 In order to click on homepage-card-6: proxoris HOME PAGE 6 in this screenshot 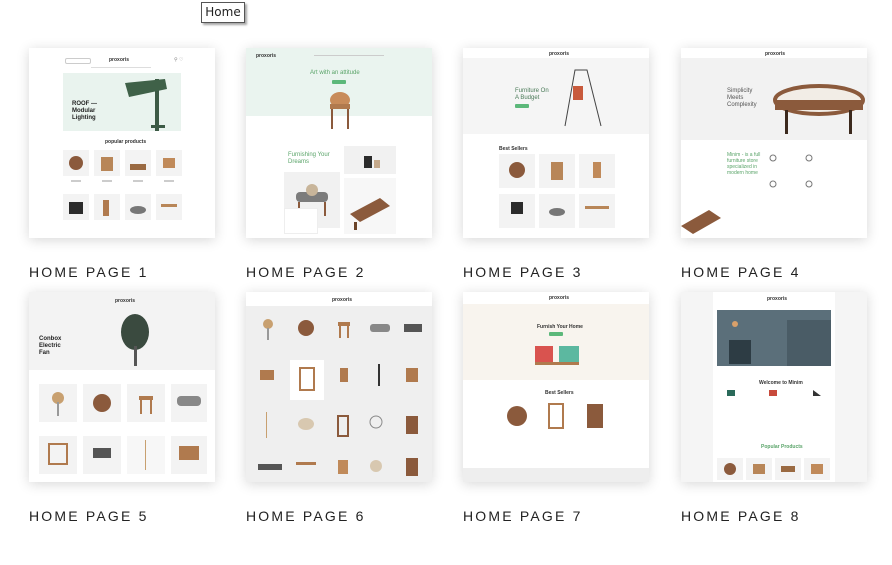, I will do `click(339, 408)`.